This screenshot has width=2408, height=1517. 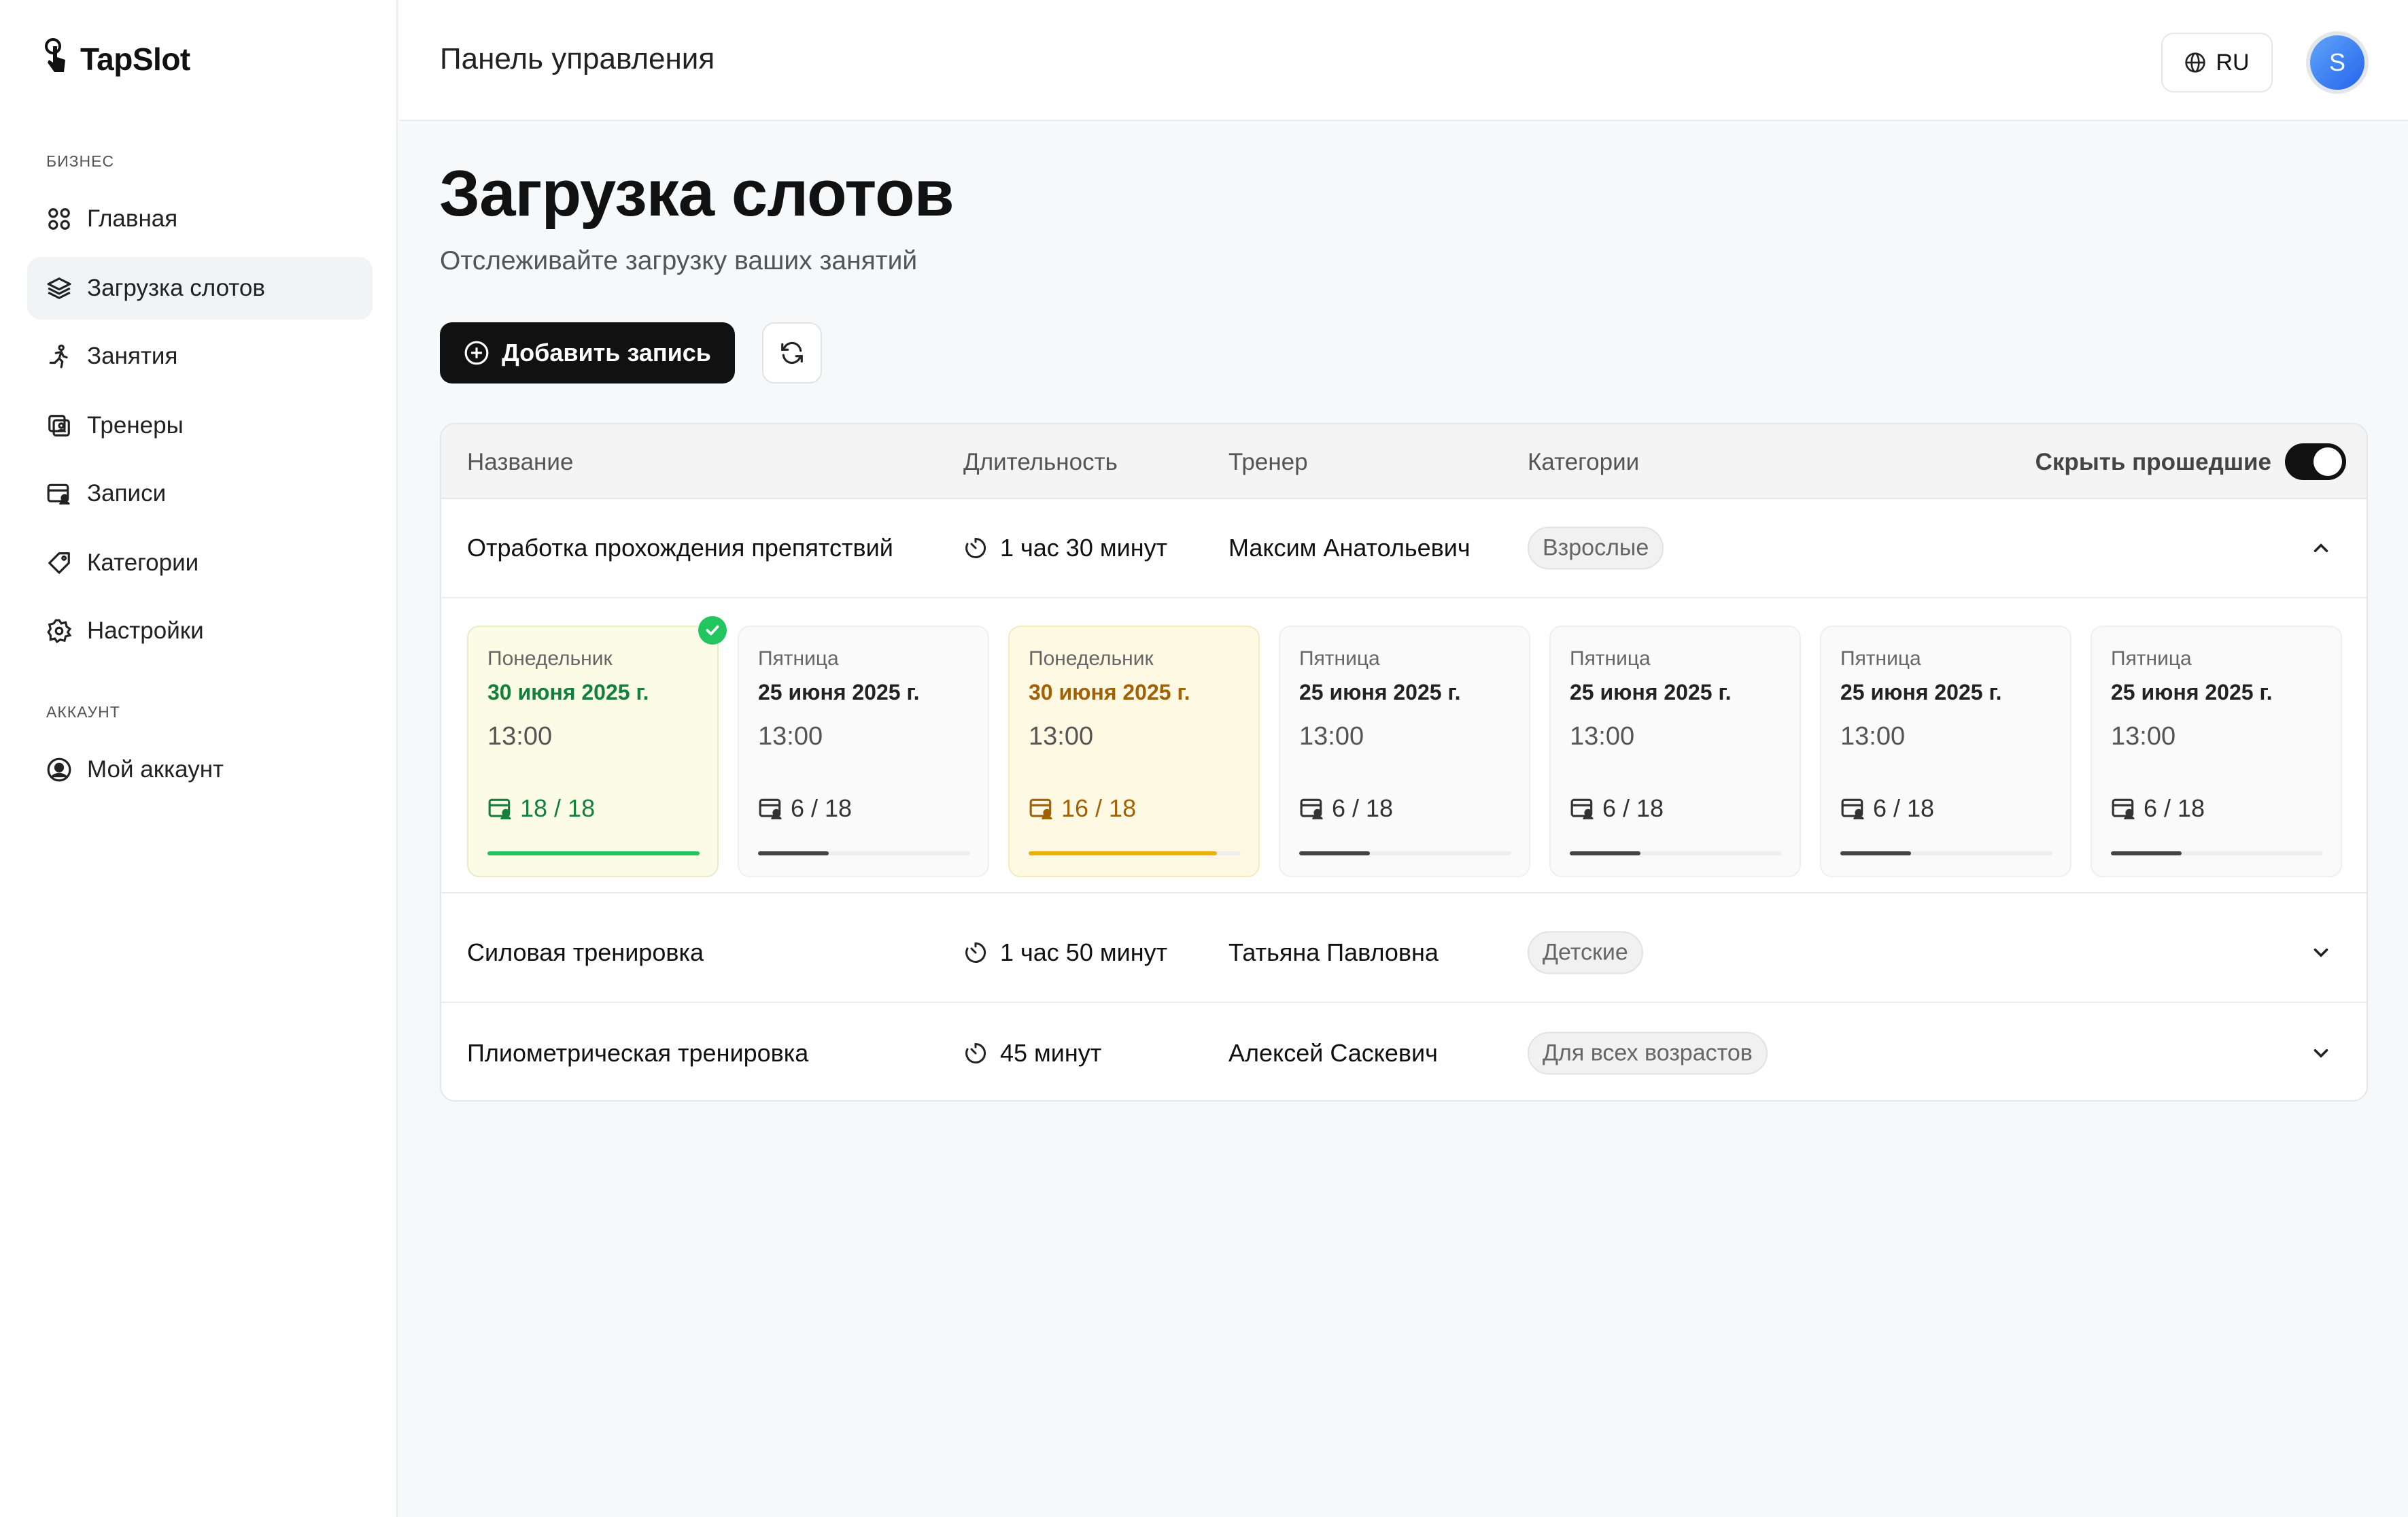 I want to click on sidebar-item-label: Главная, so click(x=132, y=219).